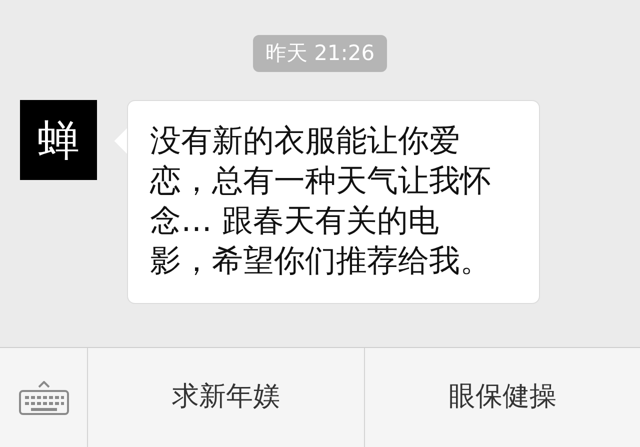 This screenshot has width=640, height=447. What do you see at coordinates (502, 397) in the screenshot?
I see `menu-button: 眼保健操` at bounding box center [502, 397].